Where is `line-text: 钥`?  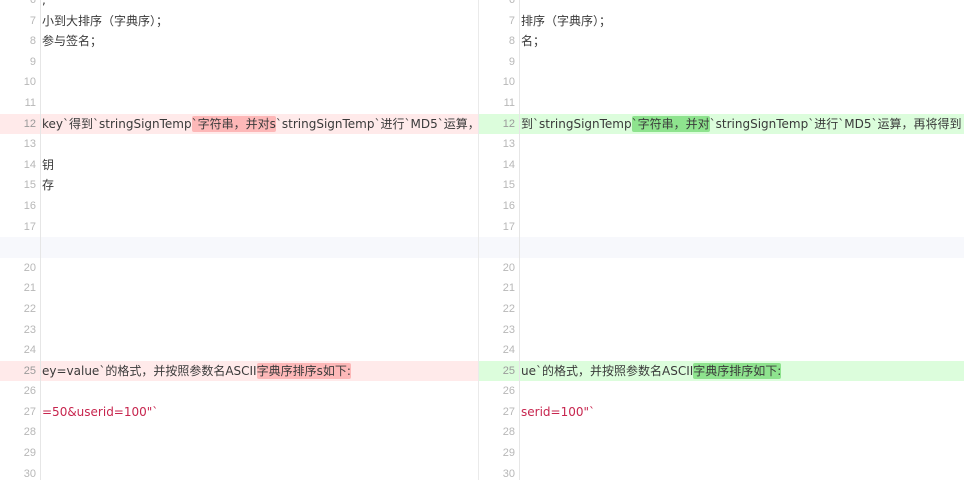
line-text: 钥 is located at coordinates (48, 164).